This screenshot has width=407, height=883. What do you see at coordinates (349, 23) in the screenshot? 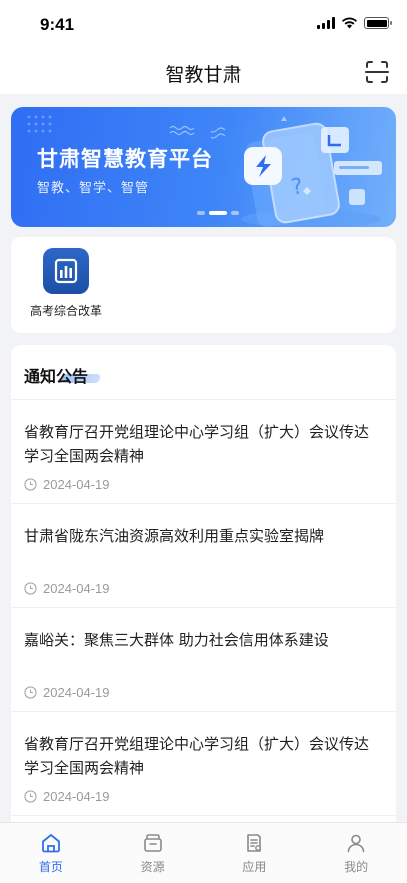
I see `wifi-icon` at bounding box center [349, 23].